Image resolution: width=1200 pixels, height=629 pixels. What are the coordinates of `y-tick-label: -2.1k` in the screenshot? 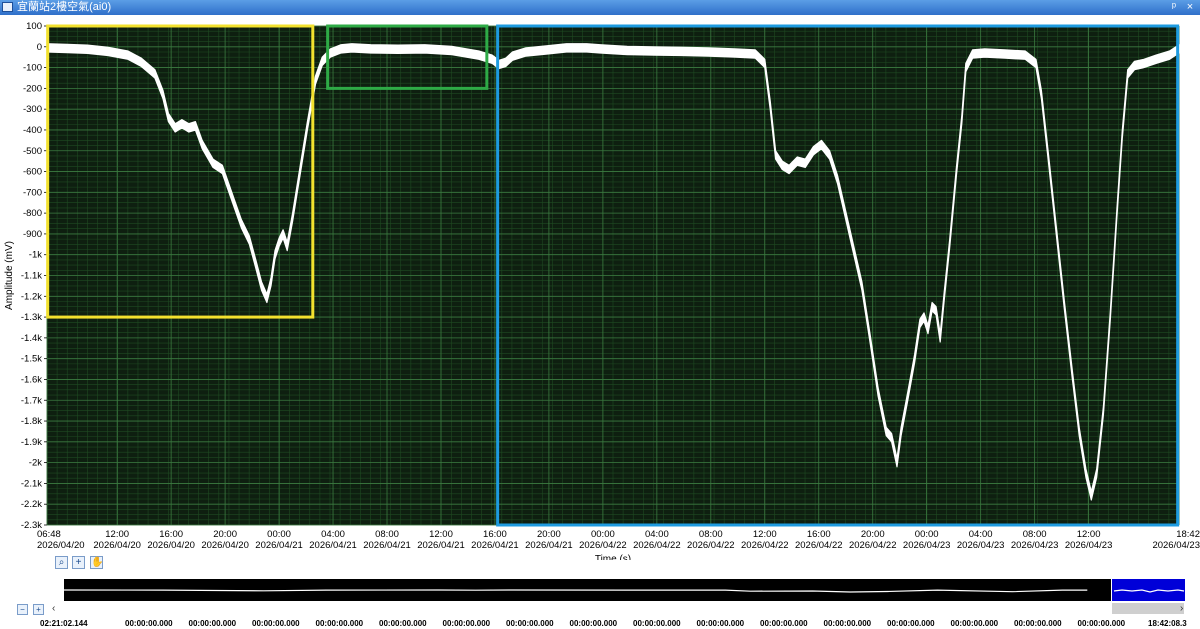 It's located at (31, 483).